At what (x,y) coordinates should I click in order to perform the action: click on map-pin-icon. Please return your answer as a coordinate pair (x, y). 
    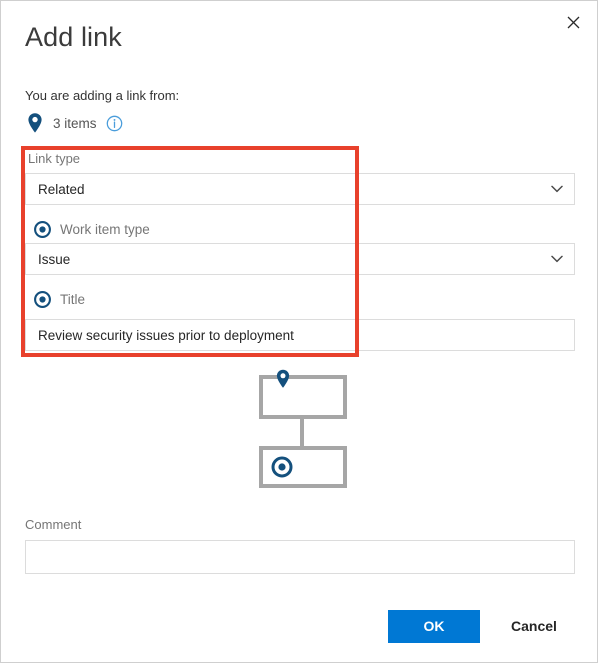
    Looking at the image, I should click on (35, 123).